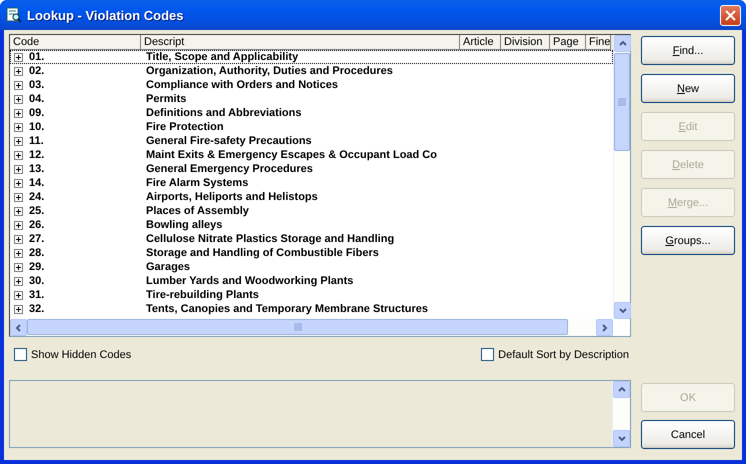  I want to click on magnifier-document-icon, so click(14, 15).